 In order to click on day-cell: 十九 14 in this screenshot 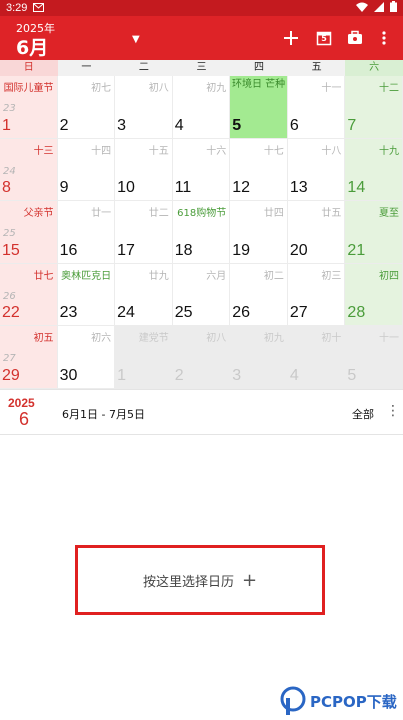, I will do `click(374, 170)`.